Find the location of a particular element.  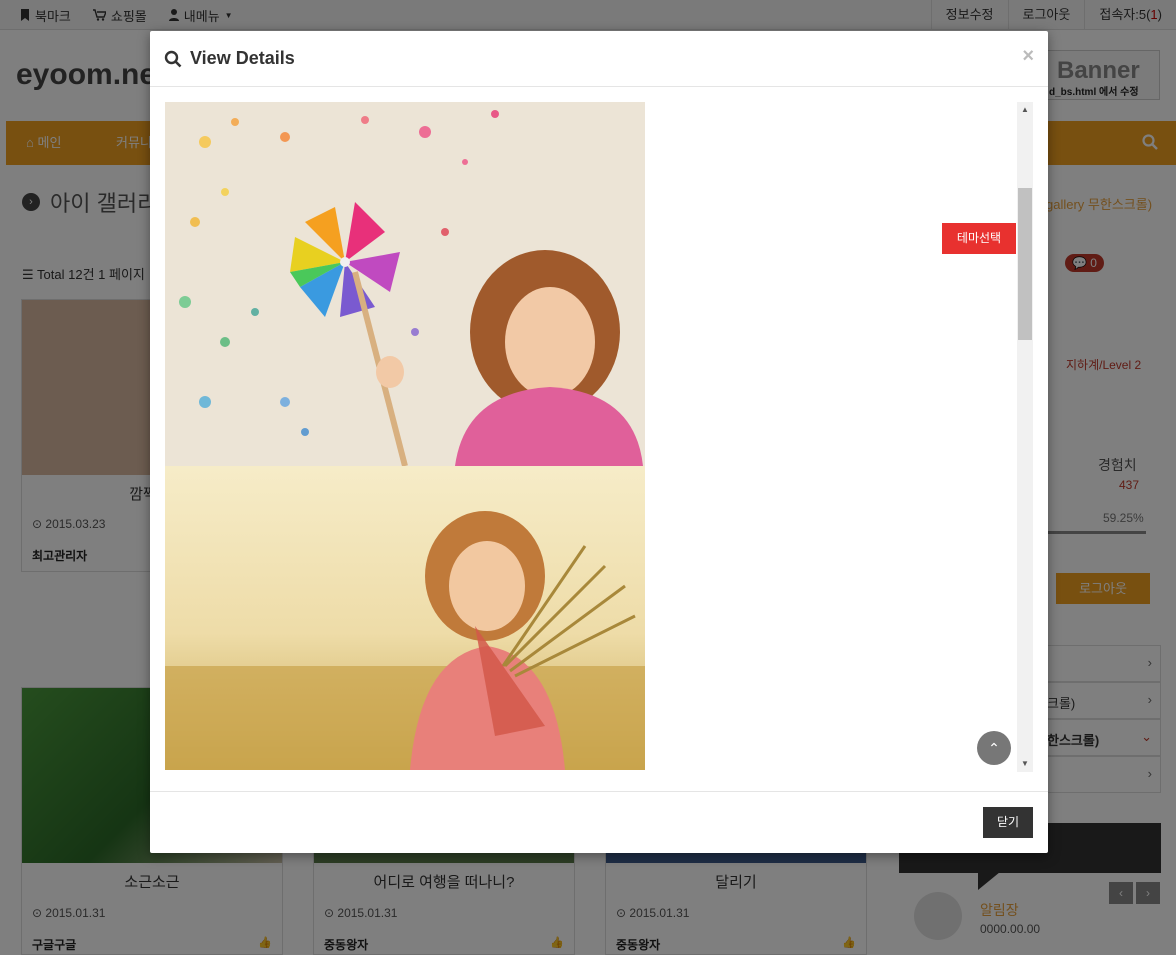

chevron-up-icon: ⌃ is located at coordinates (994, 748).